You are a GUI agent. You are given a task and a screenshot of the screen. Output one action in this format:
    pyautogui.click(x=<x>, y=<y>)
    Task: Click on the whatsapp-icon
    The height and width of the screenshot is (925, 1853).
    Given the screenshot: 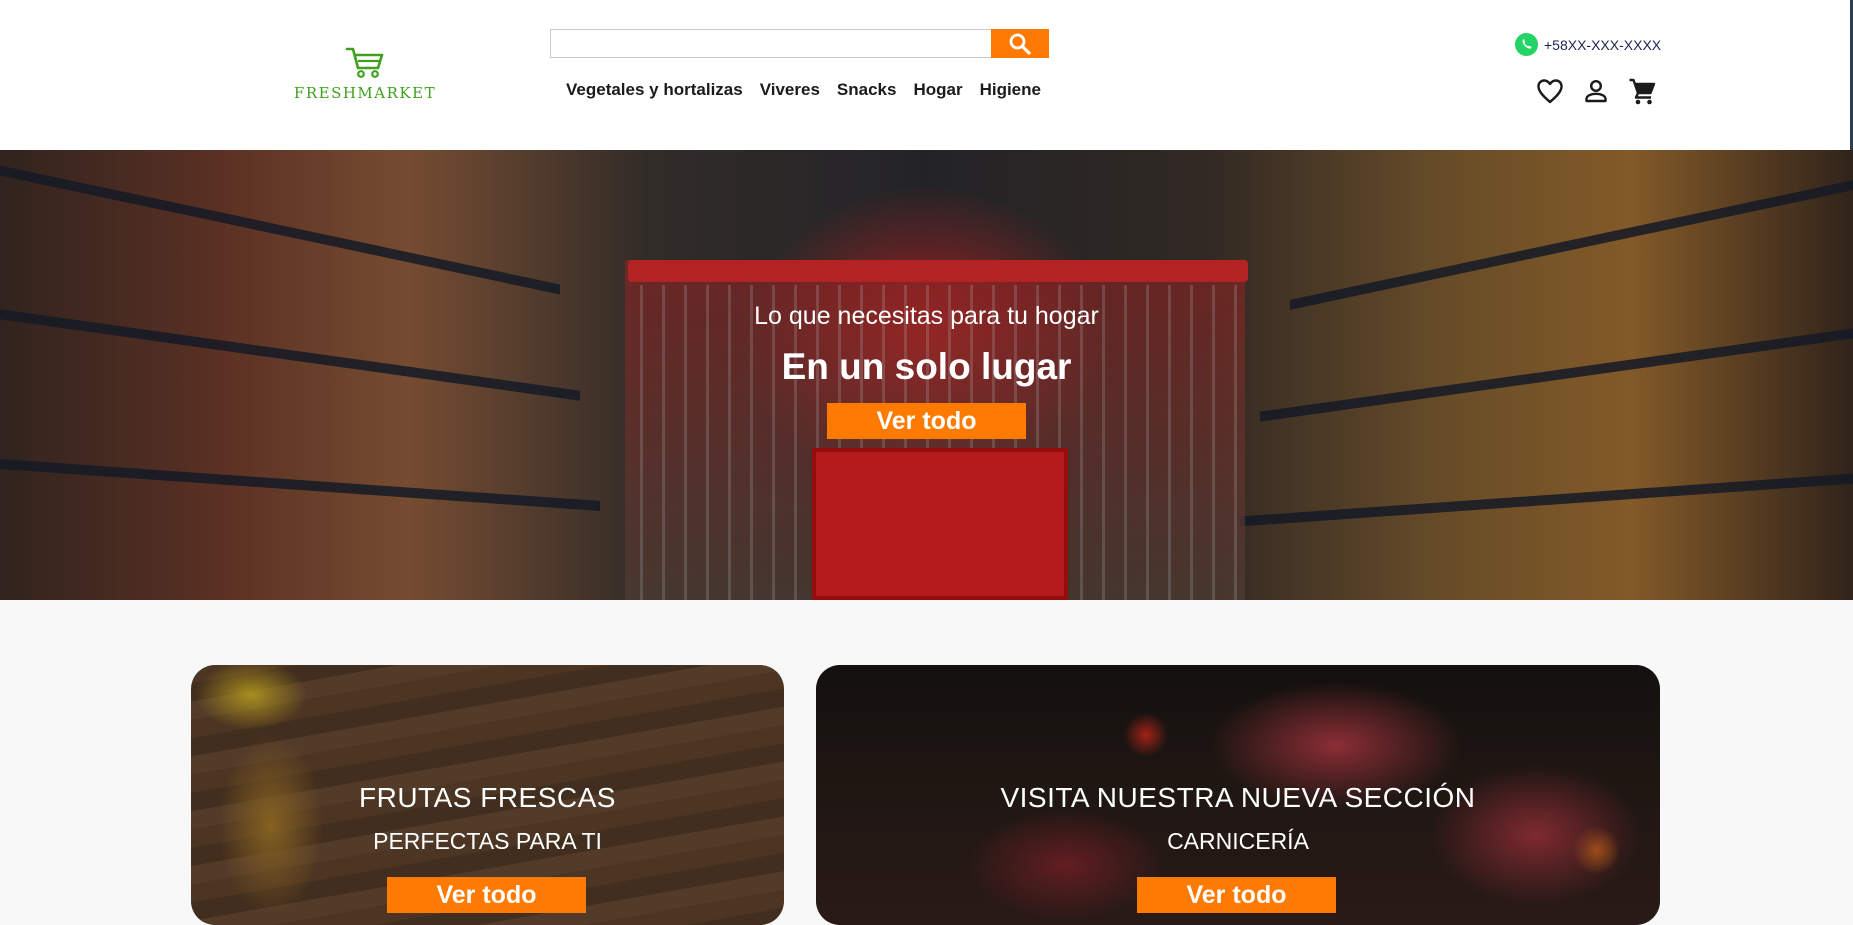 What is the action you would take?
    pyautogui.click(x=1526, y=44)
    